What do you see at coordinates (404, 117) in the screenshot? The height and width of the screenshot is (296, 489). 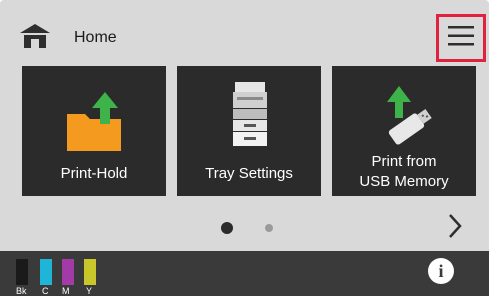 I see `usb-upload-icon` at bounding box center [404, 117].